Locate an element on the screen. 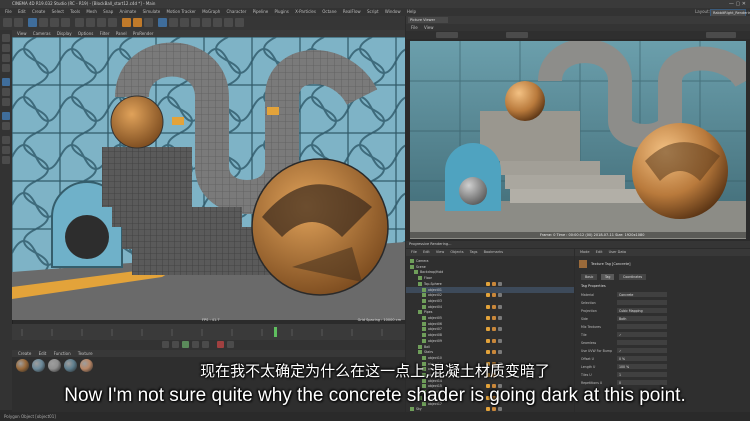  pv-zoom-dropdown is located at coordinates (721, 35).